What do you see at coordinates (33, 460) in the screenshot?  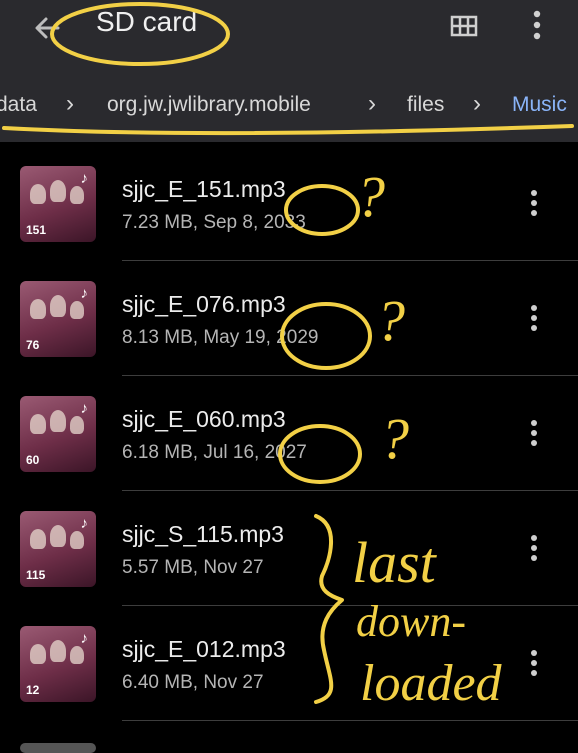 I see `track-number-badge: 60` at bounding box center [33, 460].